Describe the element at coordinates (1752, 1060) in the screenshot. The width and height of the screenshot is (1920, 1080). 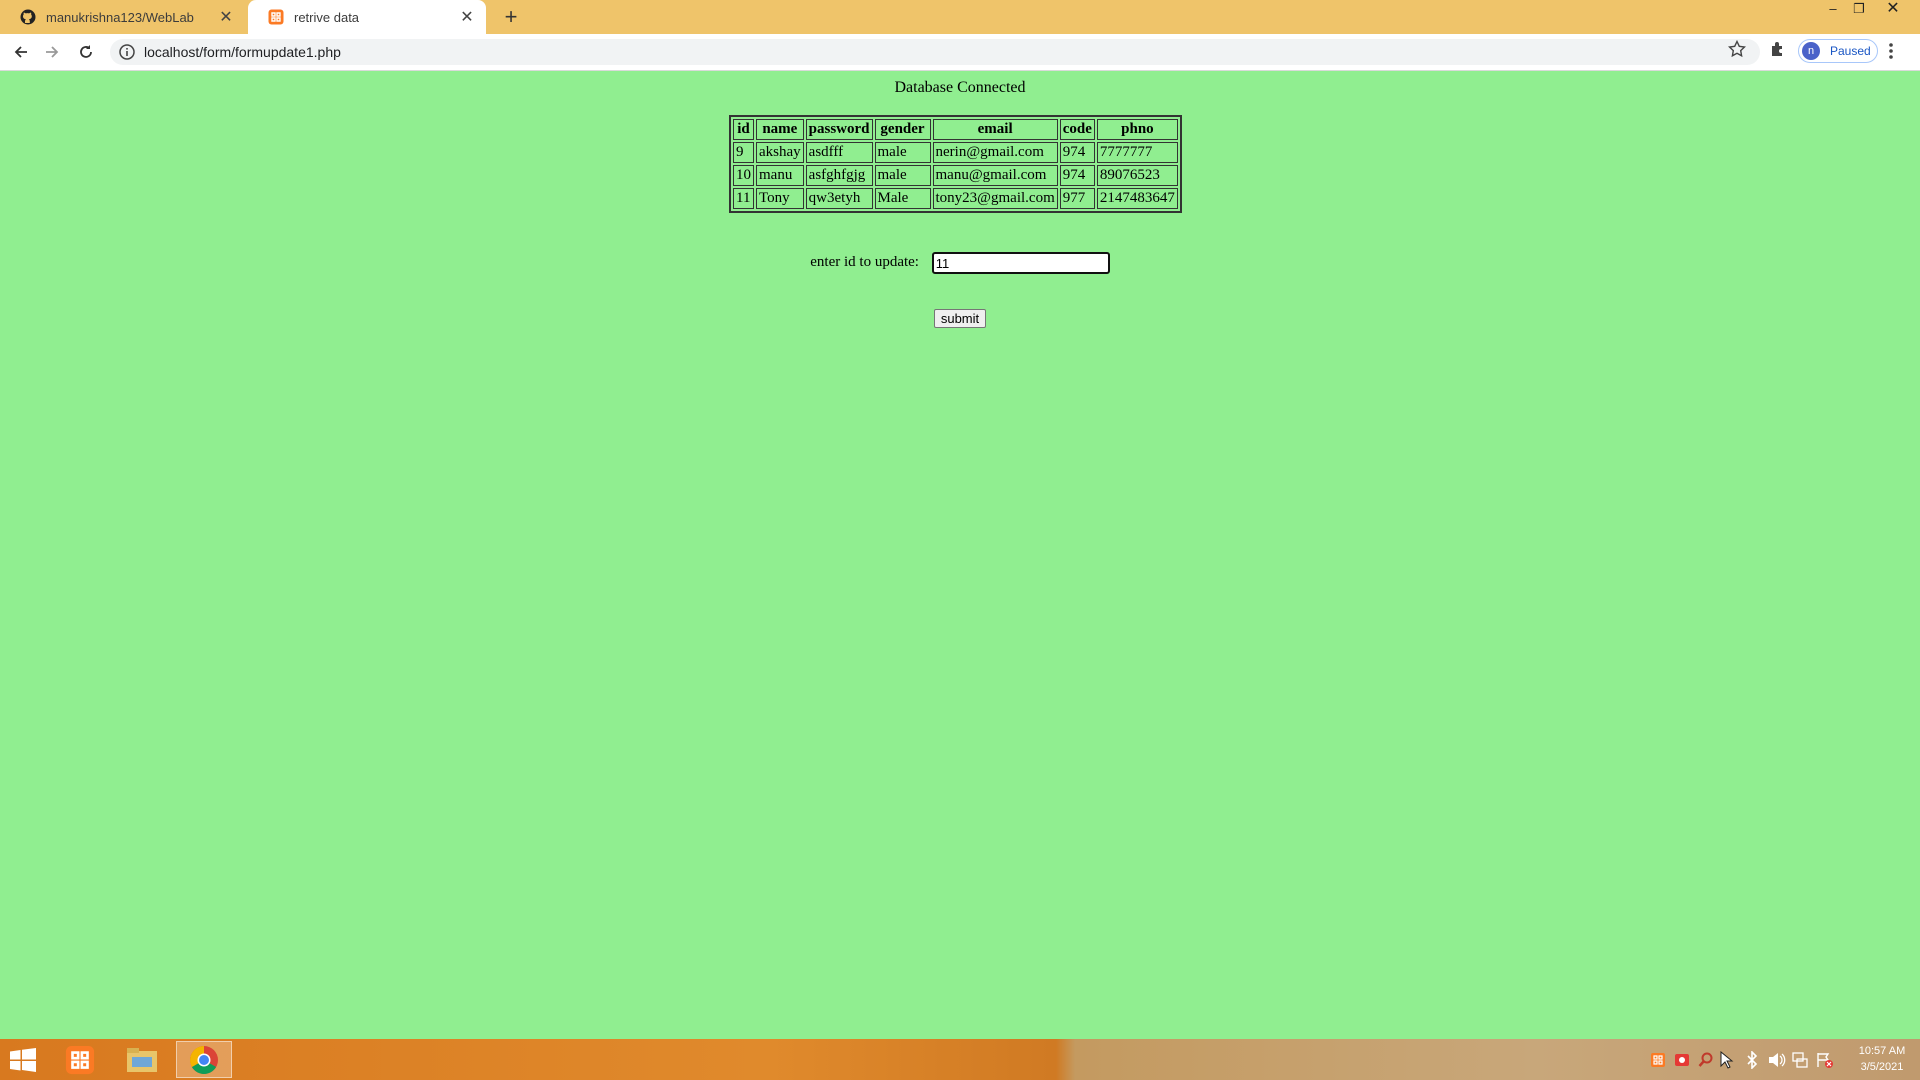
I see `bluetooth-icon` at that location.